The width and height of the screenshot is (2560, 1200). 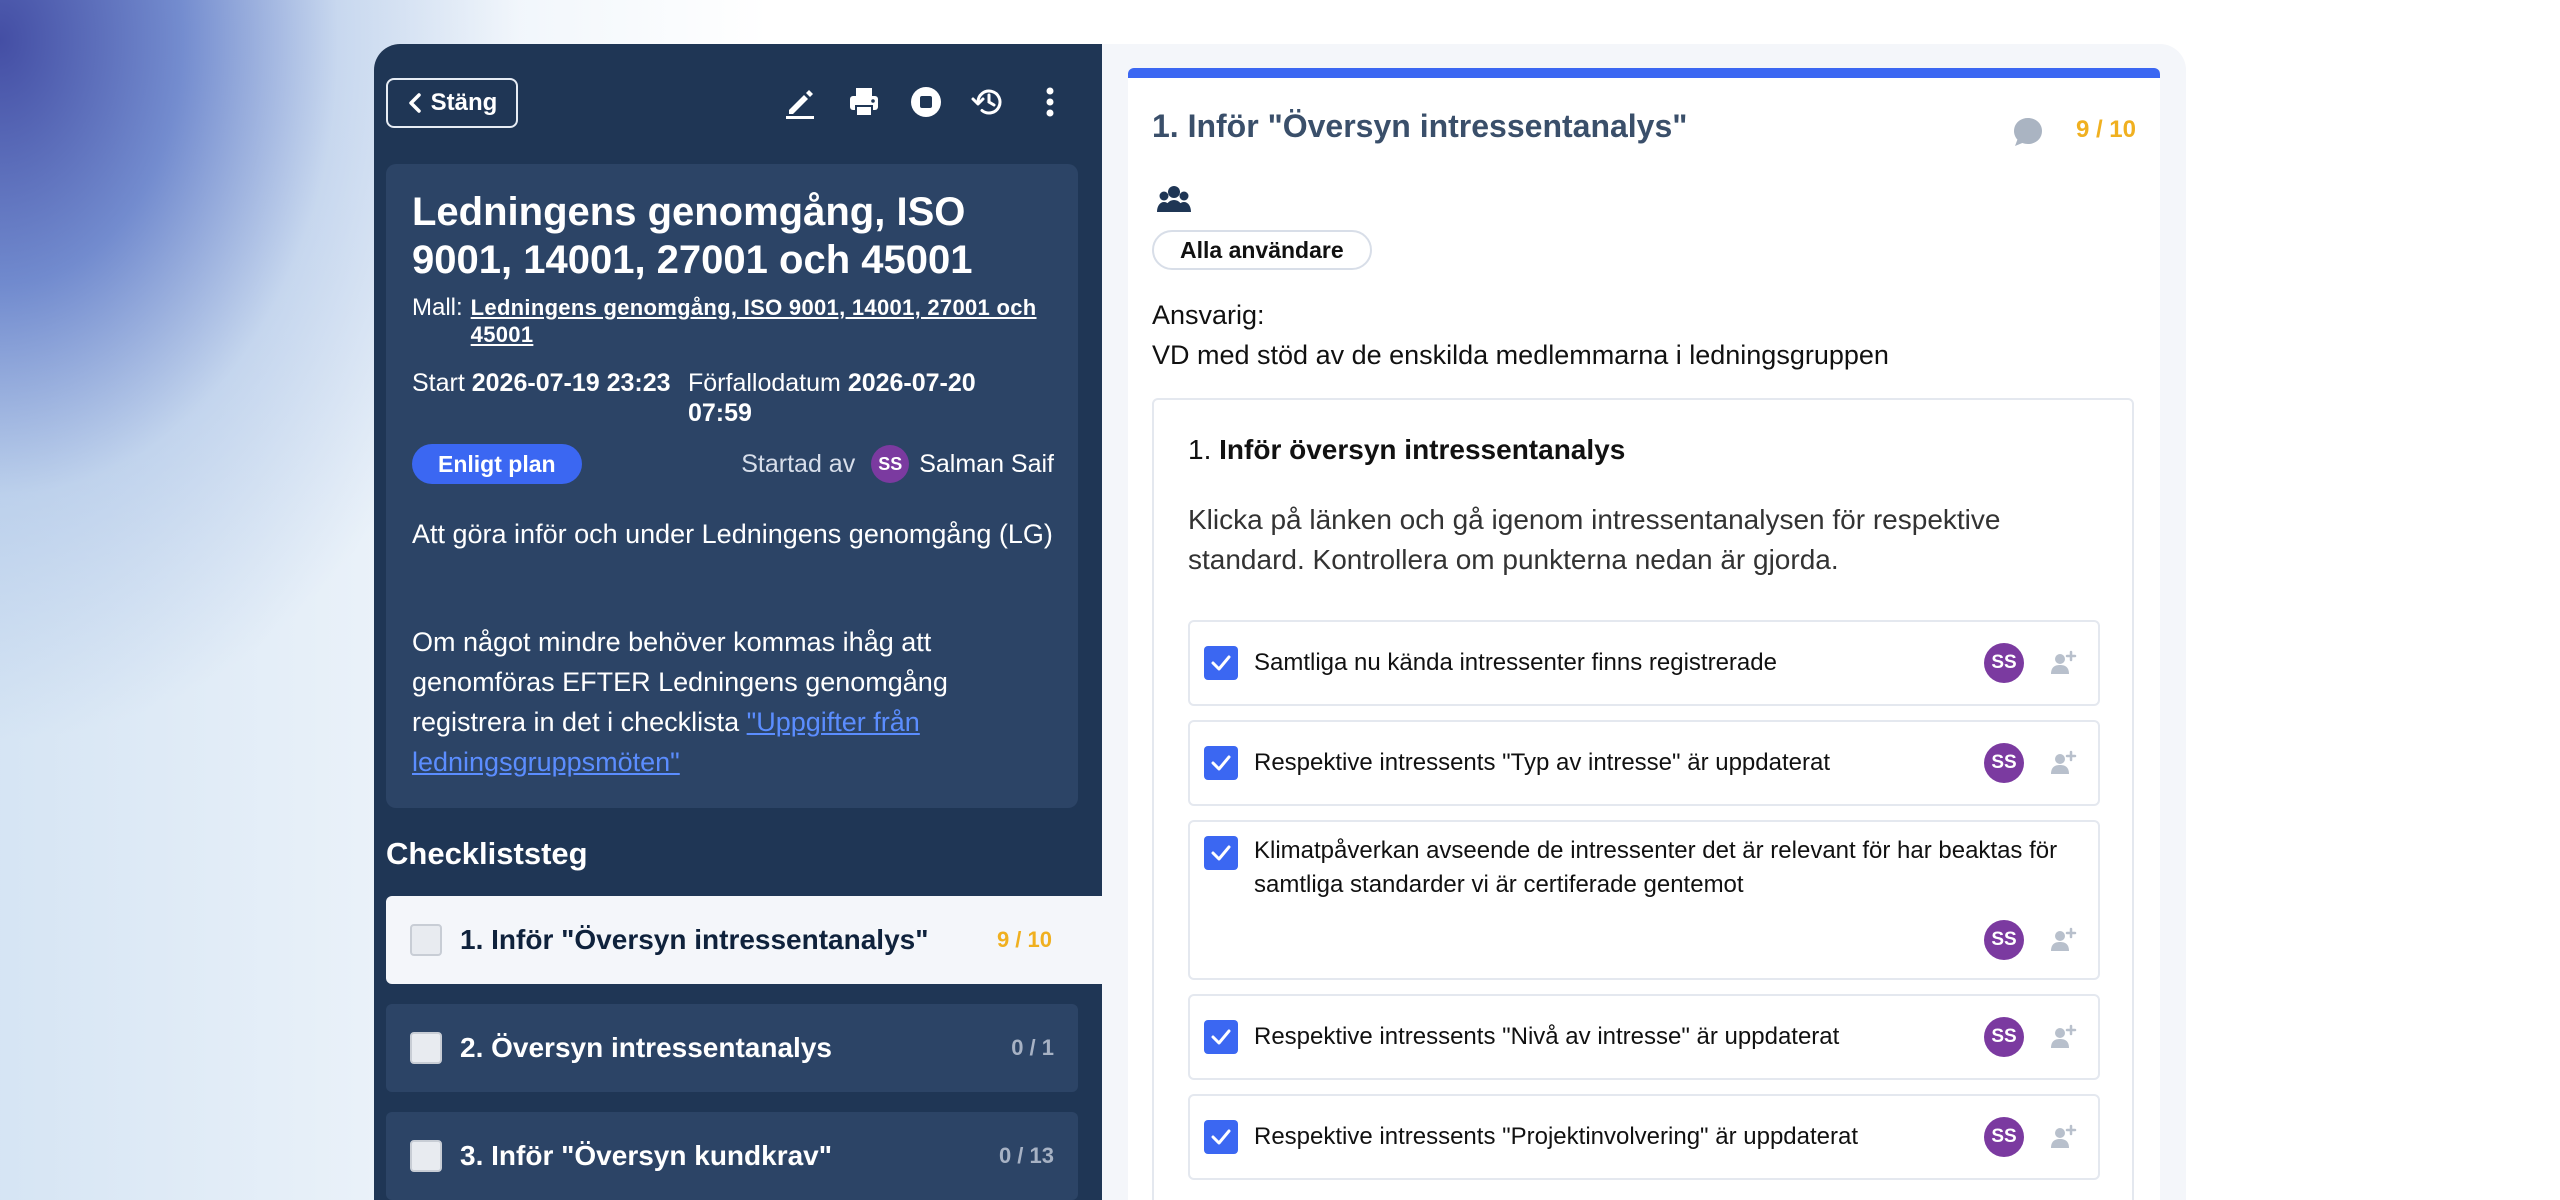 I want to click on task-title-text: Inför översyn intressentanalys, so click(x=1422, y=449).